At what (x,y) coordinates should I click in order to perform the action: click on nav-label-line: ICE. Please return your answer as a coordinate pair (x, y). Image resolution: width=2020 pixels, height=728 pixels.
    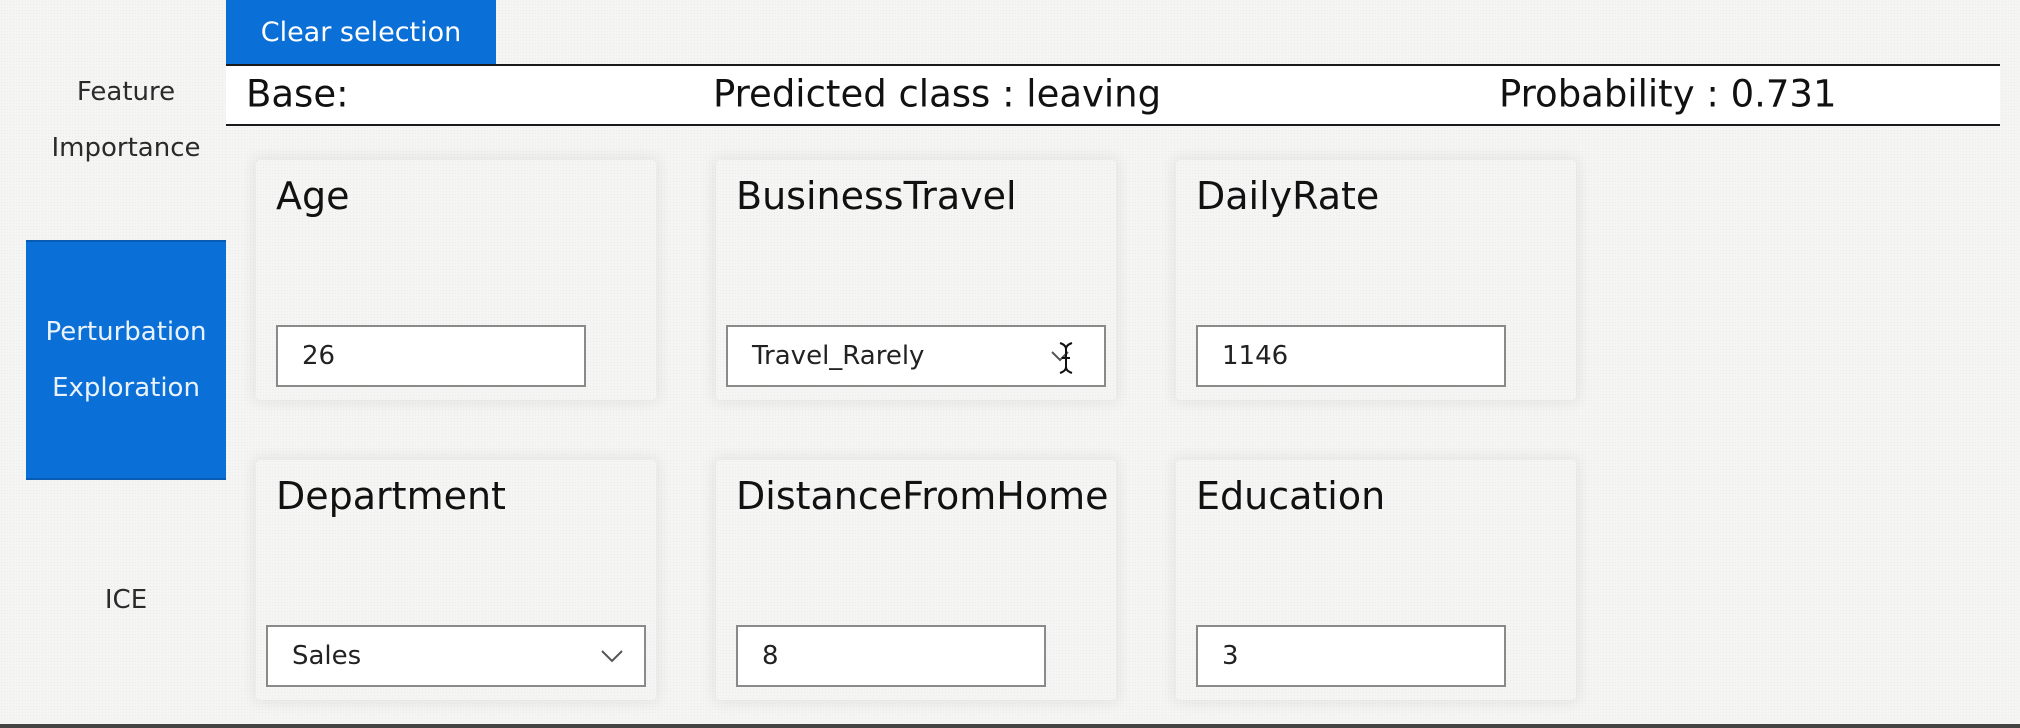
    Looking at the image, I should click on (126, 600).